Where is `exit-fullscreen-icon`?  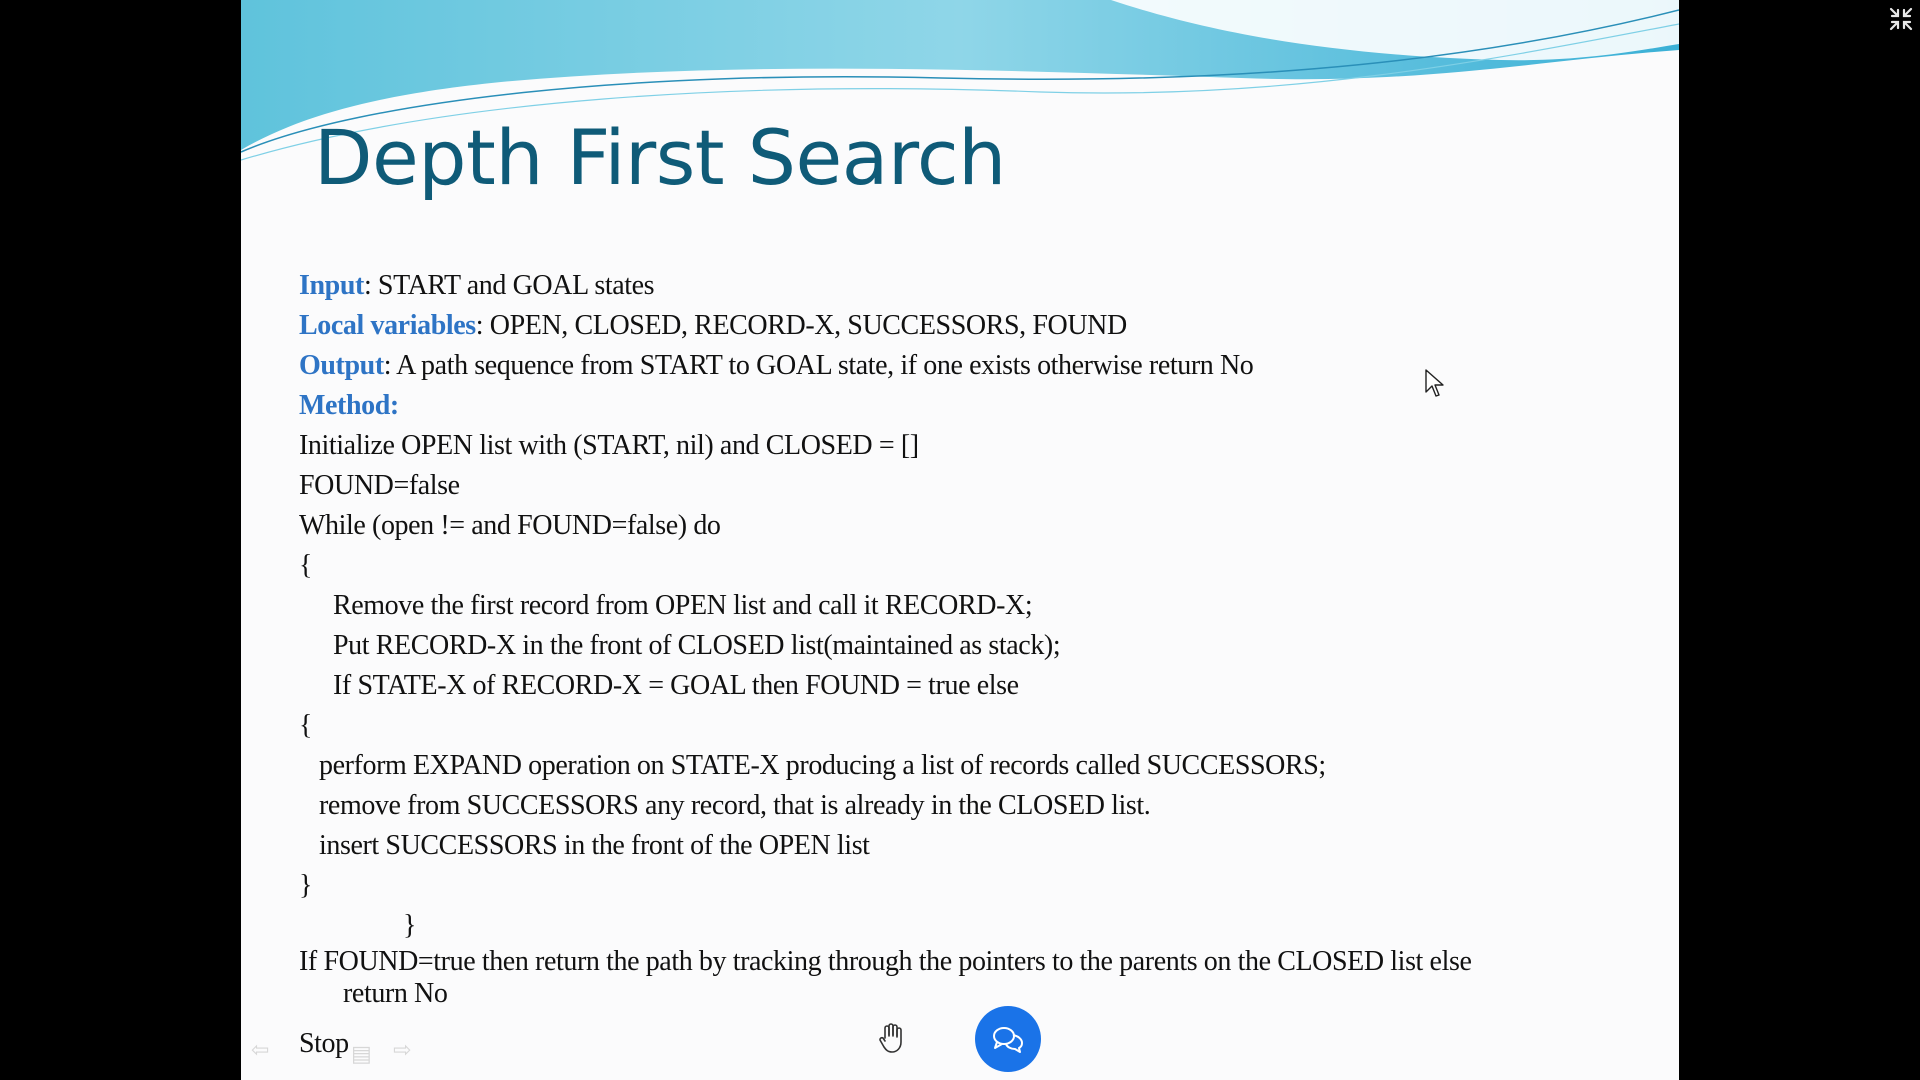
exit-fullscreen-icon is located at coordinates (1901, 19).